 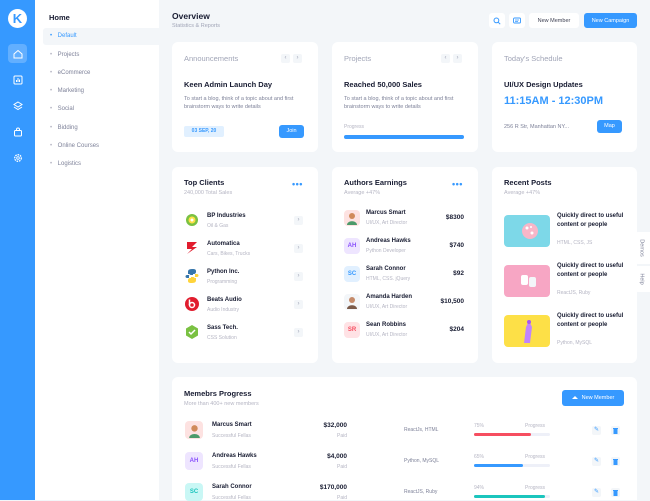 What do you see at coordinates (222, 328) in the screenshot?
I see `client-name: Sass Tech.` at bounding box center [222, 328].